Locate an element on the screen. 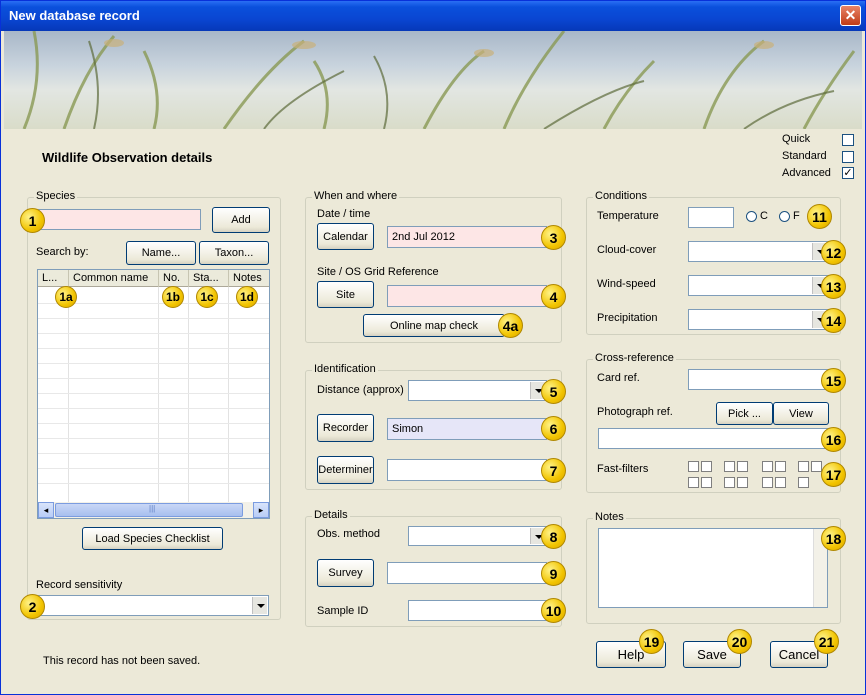  date-field: 2nd Jul 2012 is located at coordinates (467, 237).